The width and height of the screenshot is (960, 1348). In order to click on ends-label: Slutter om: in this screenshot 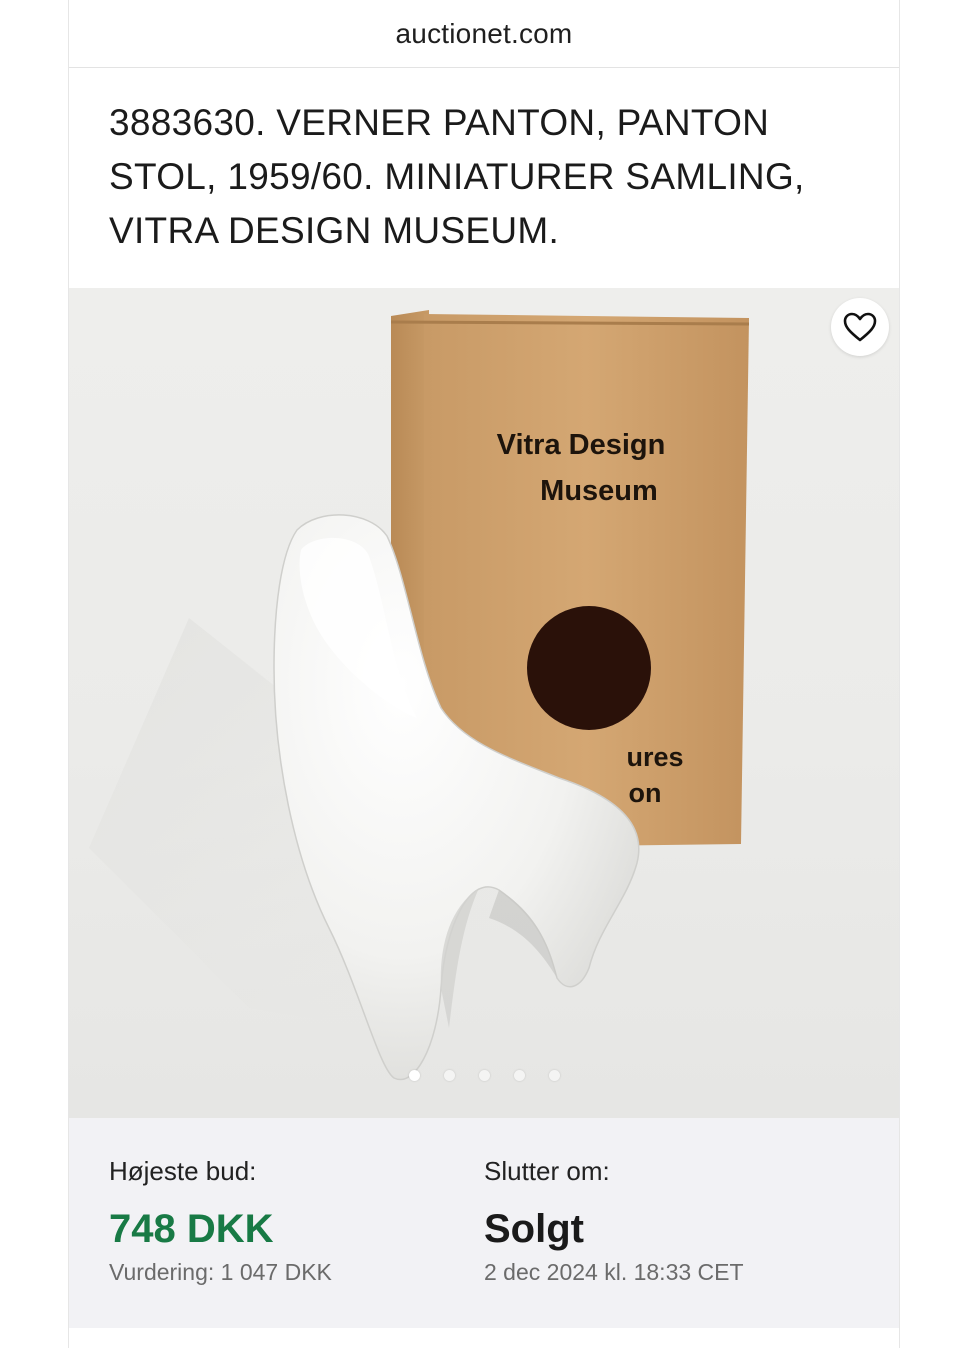, I will do `click(547, 1171)`.